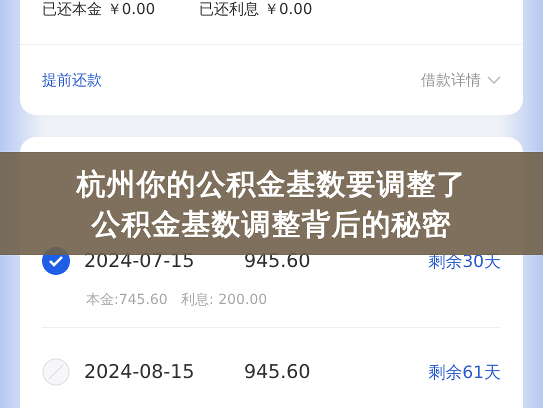  Describe the element at coordinates (271, 184) in the screenshot. I see `headline: 杭州你的公积金基数要调整了` at that location.